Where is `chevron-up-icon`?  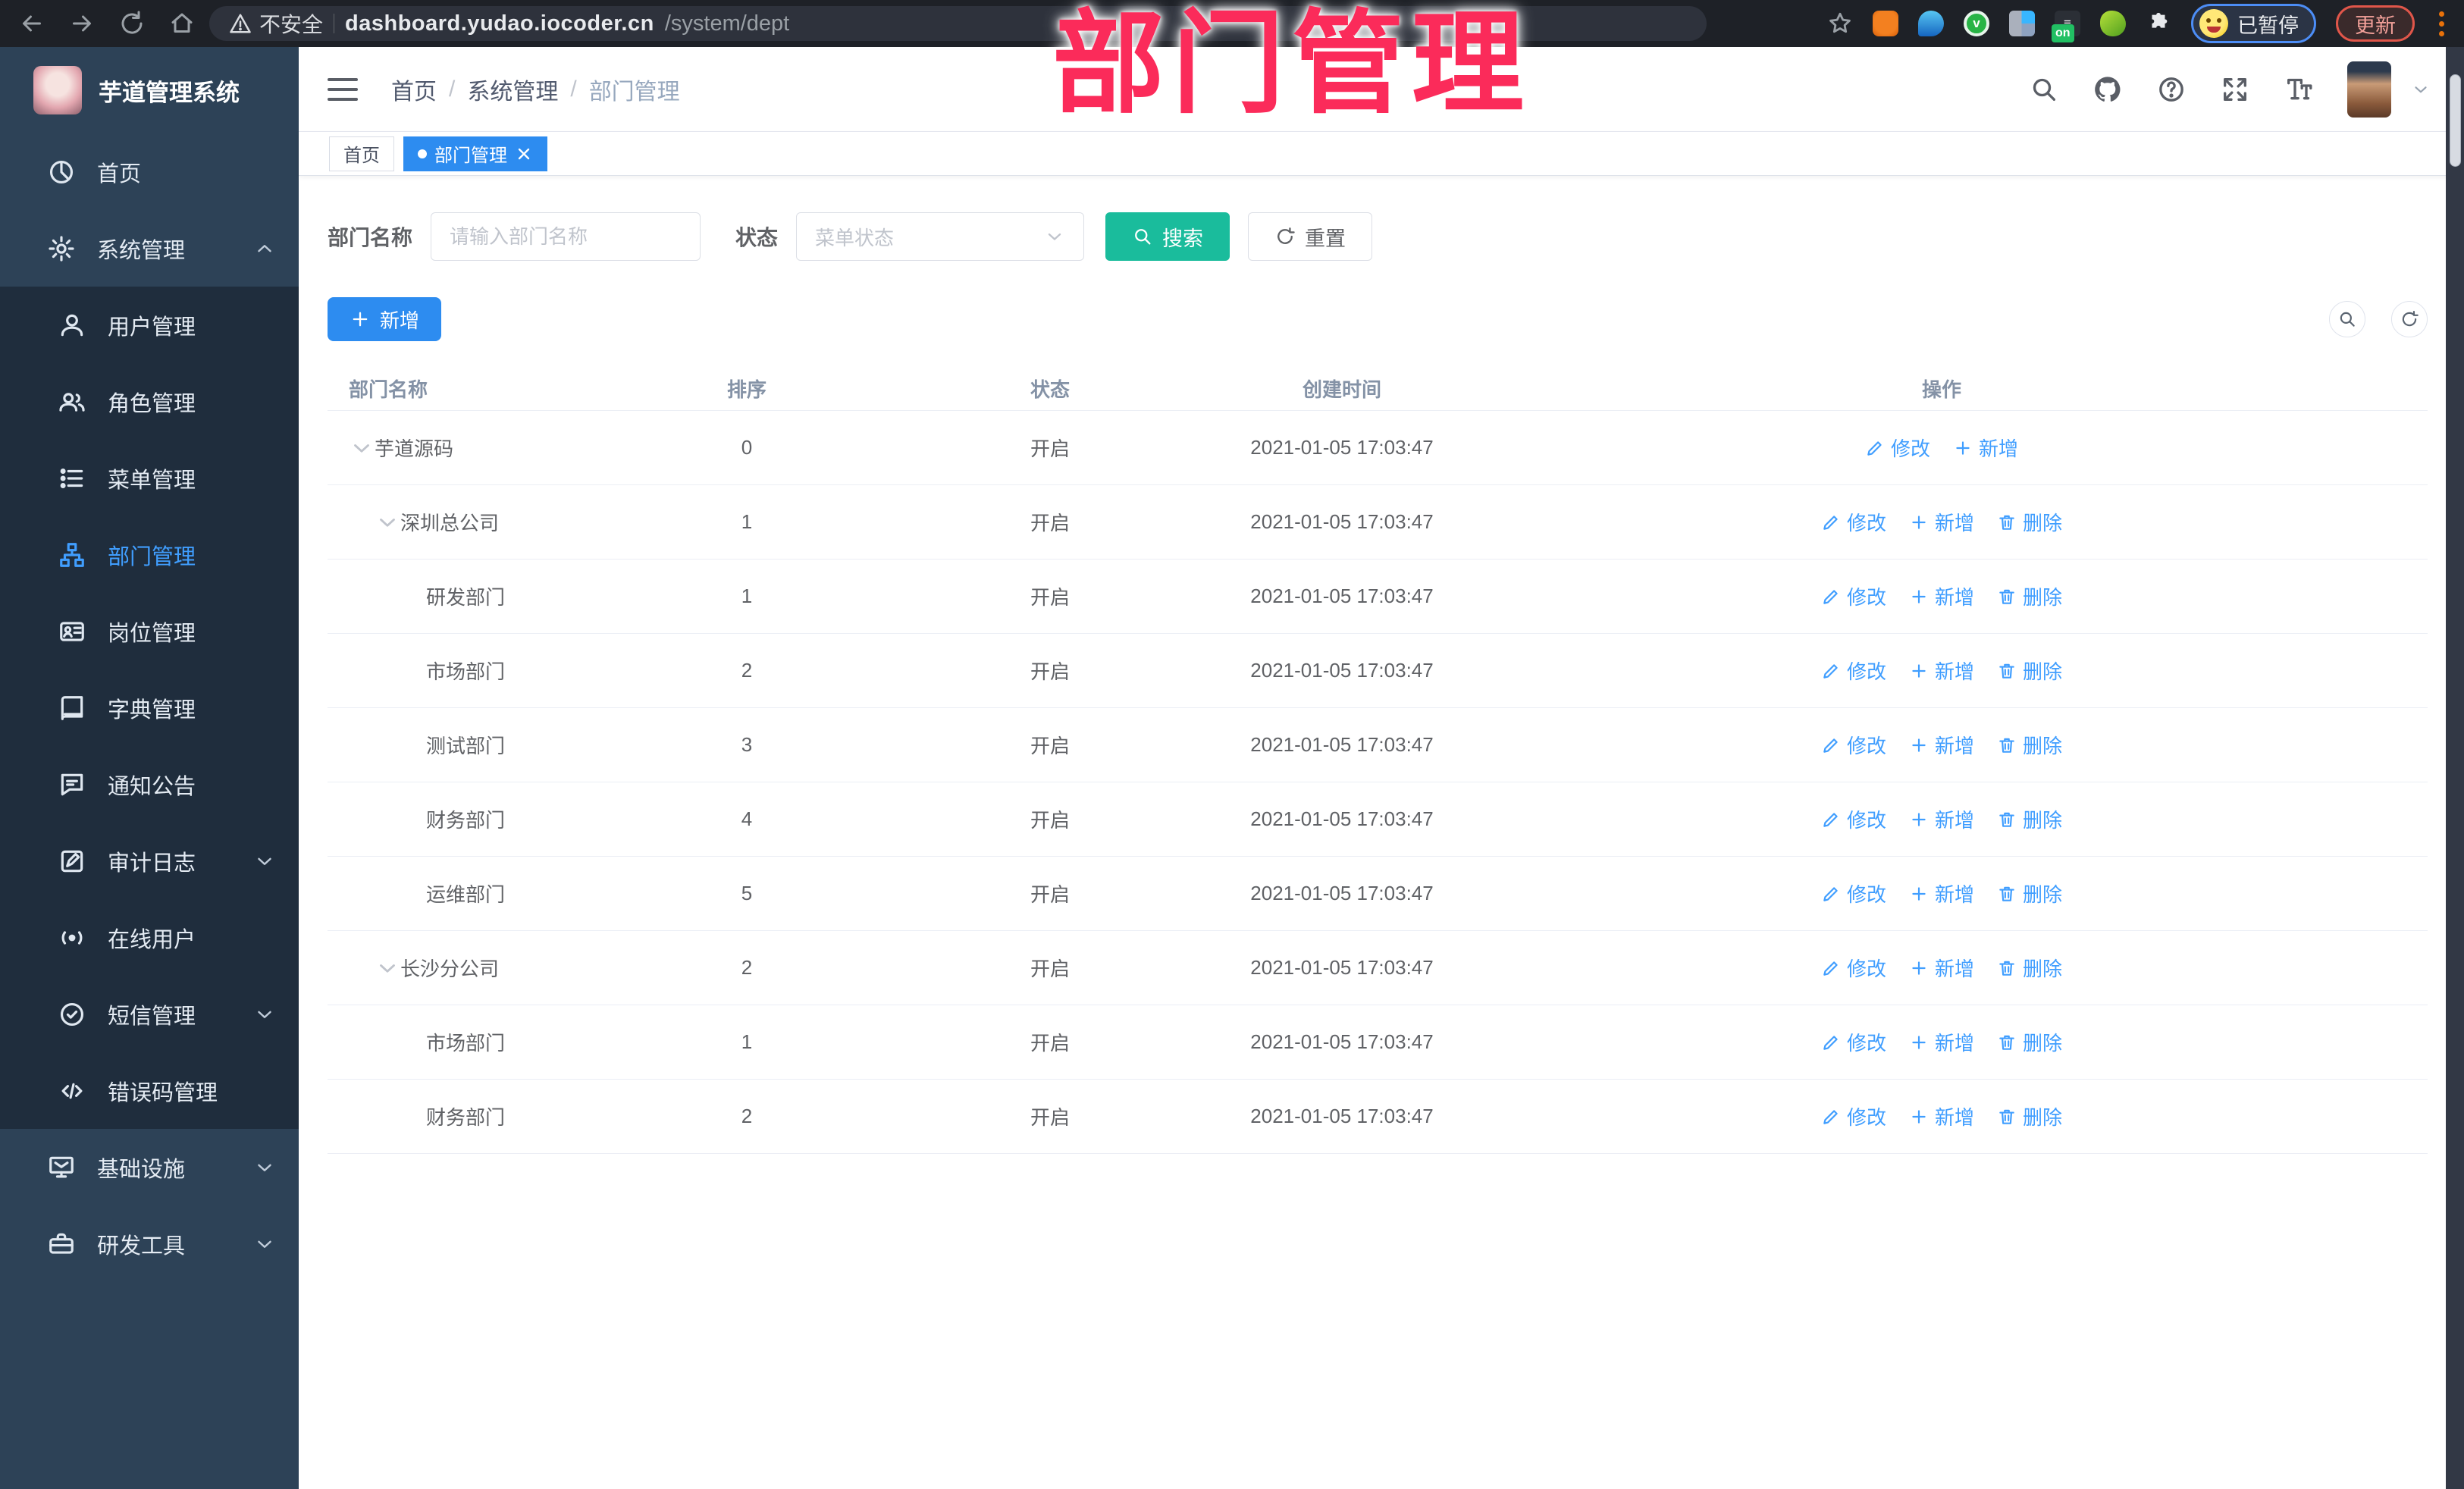 chevron-up-icon is located at coordinates (264, 249).